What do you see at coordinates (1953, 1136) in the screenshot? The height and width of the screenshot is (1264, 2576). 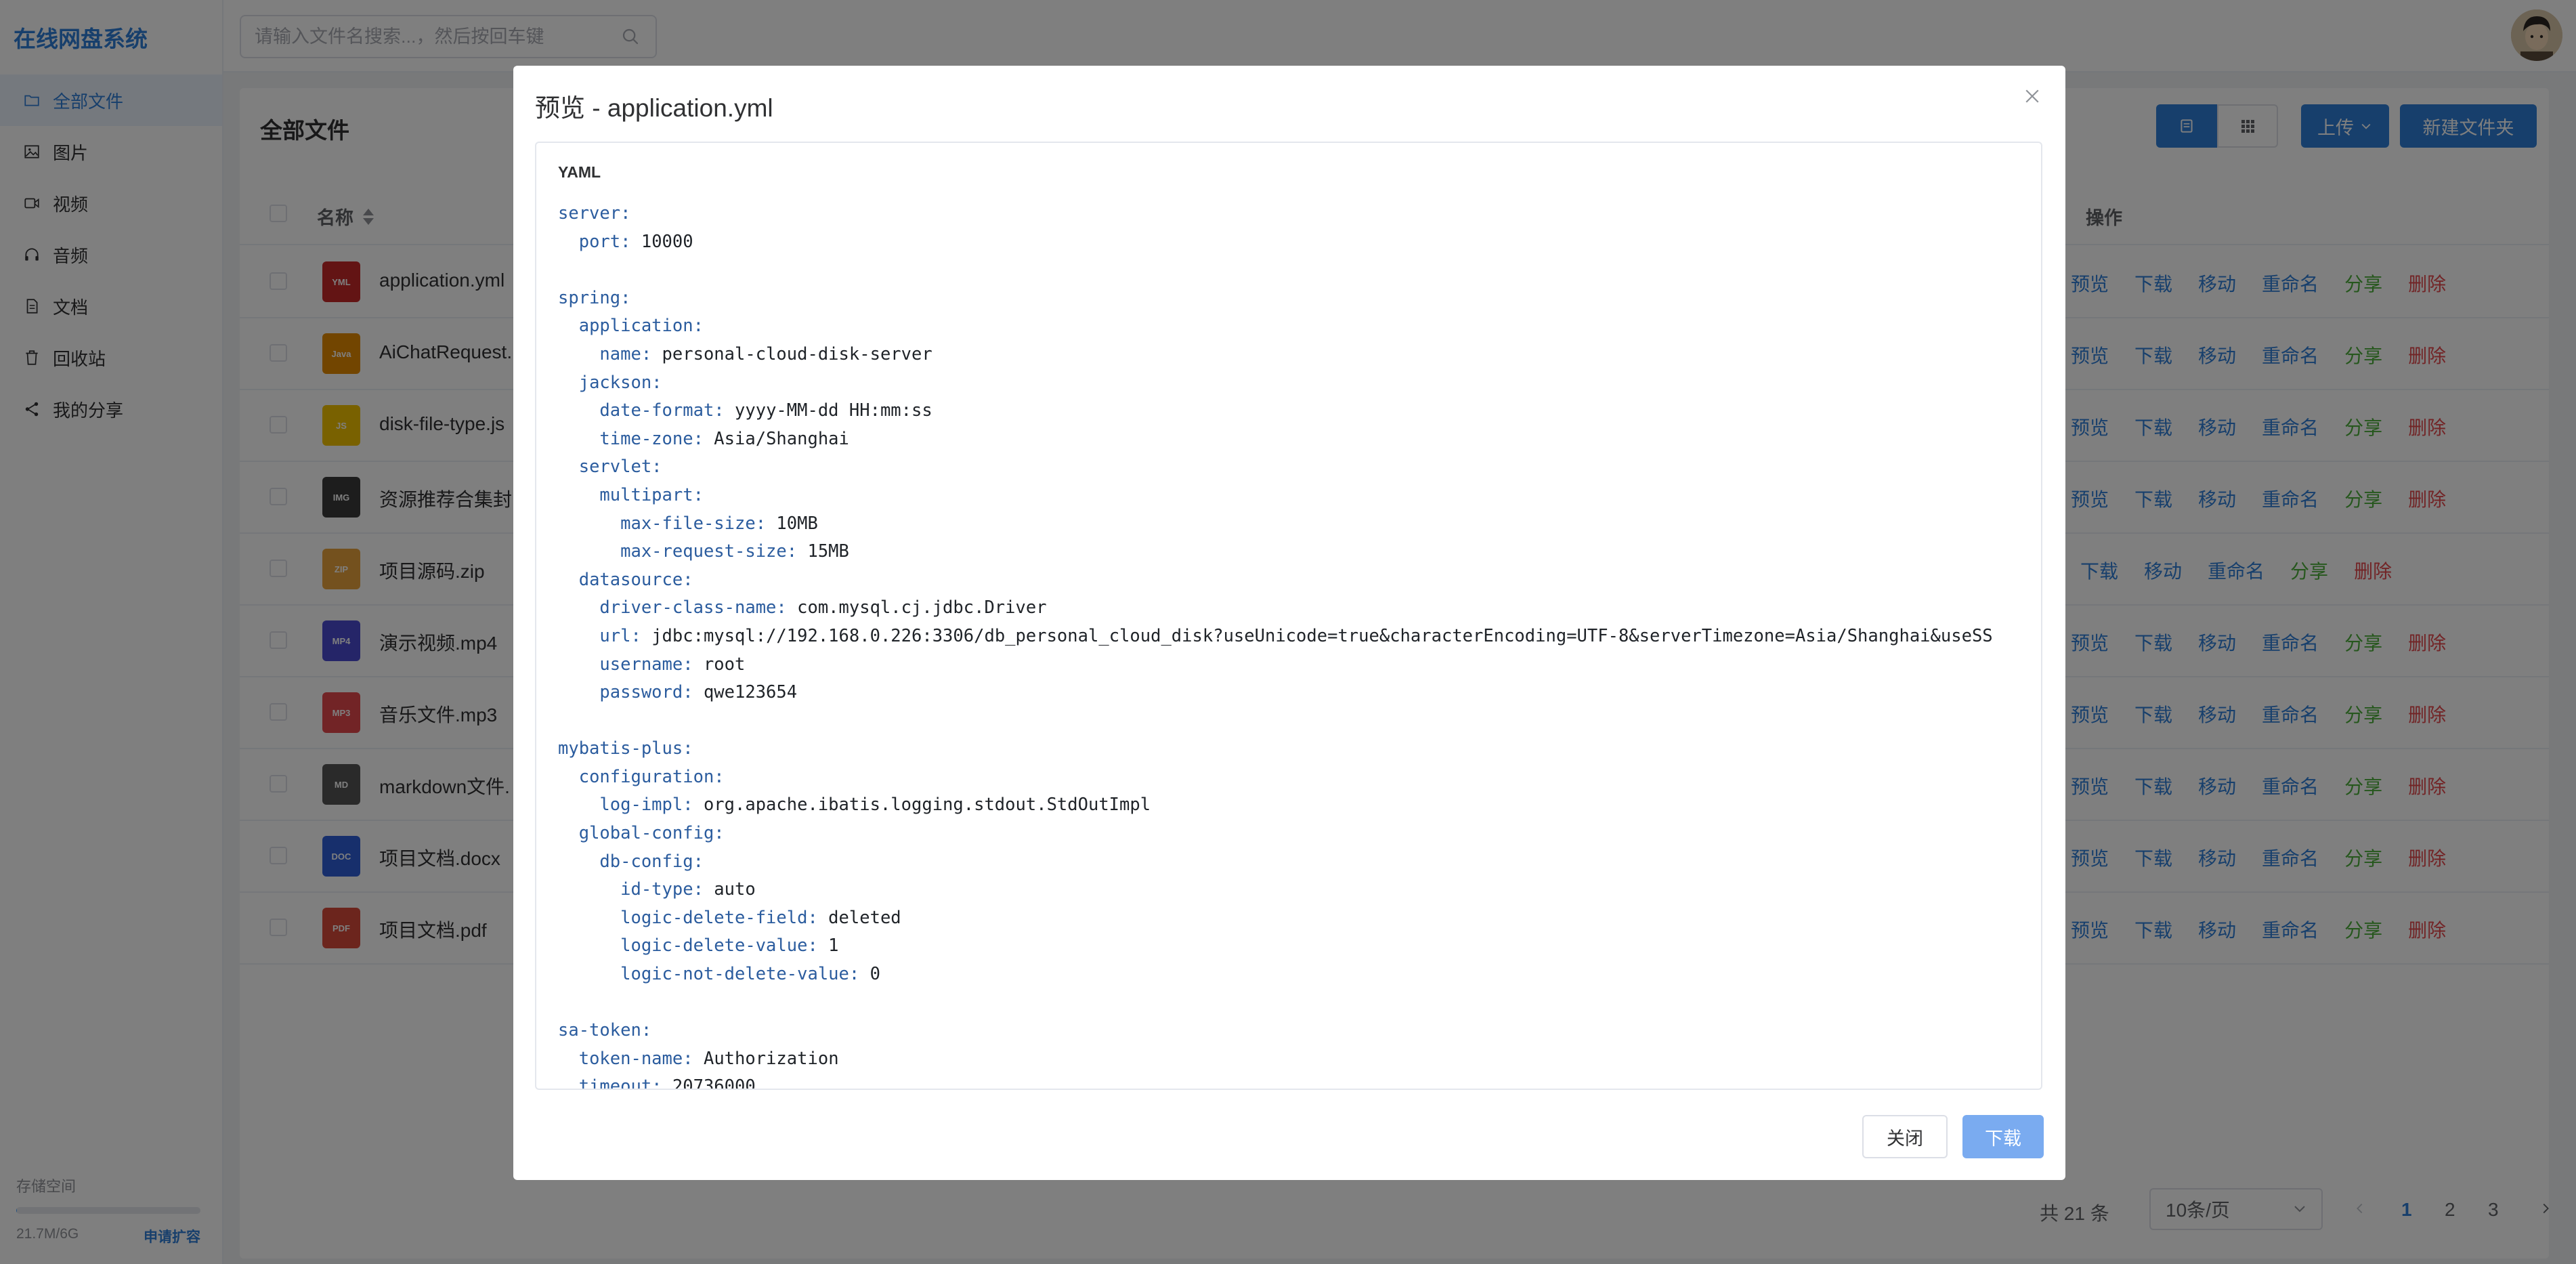 I see `dialog-footer: 关闭 下载` at bounding box center [1953, 1136].